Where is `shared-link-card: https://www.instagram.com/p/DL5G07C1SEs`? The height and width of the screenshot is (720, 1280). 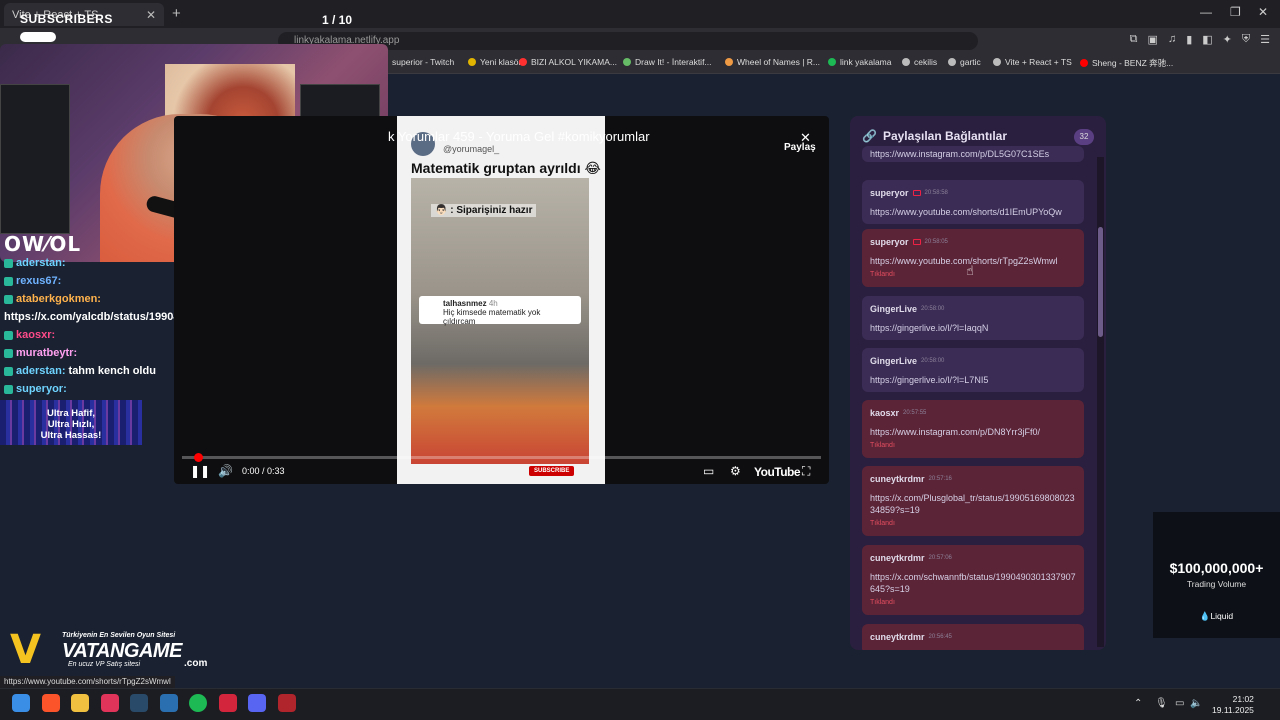
shared-link-card: https://www.instagram.com/p/DL5G07C1SEs is located at coordinates (973, 154).